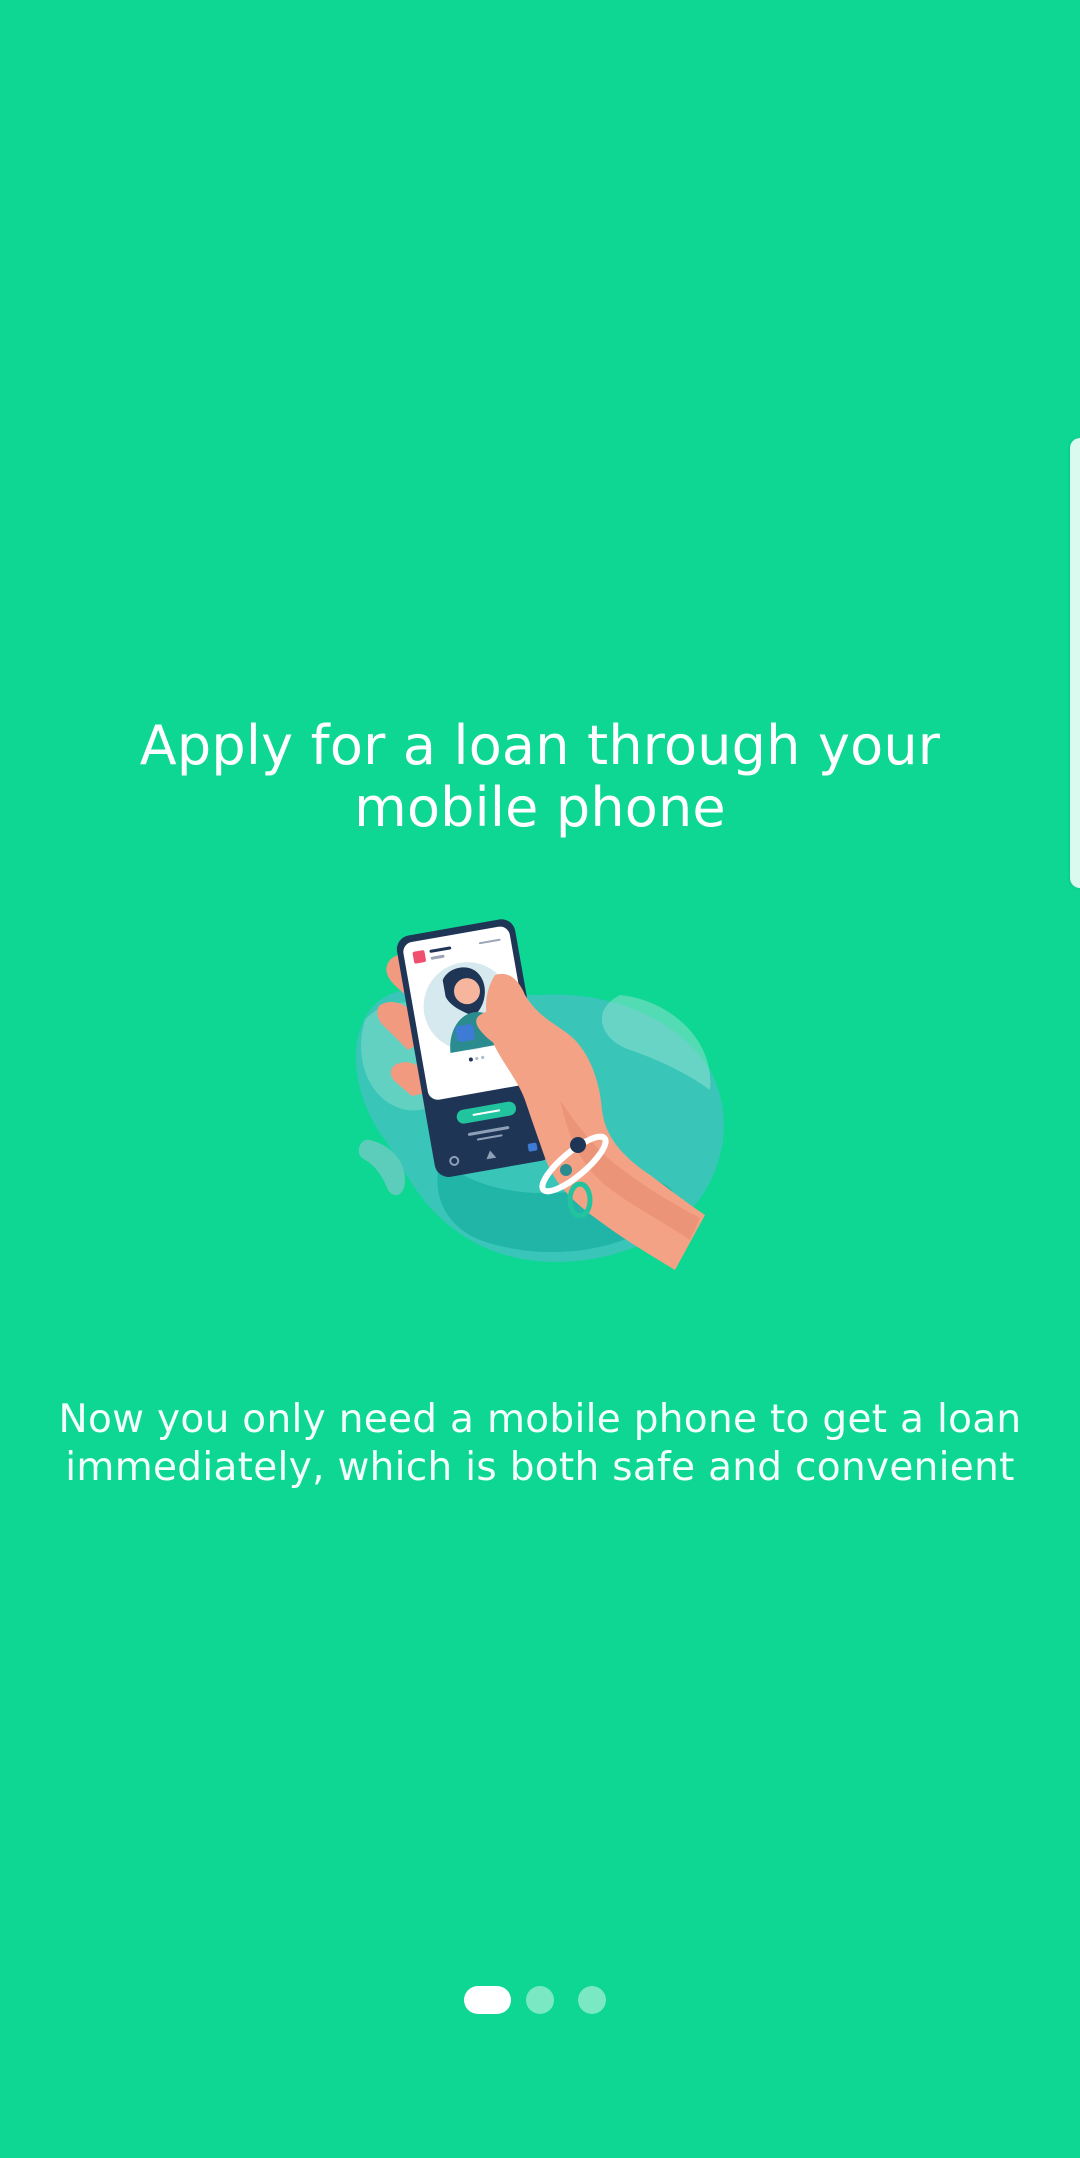  I want to click on page-indicator, so click(539, 2000).